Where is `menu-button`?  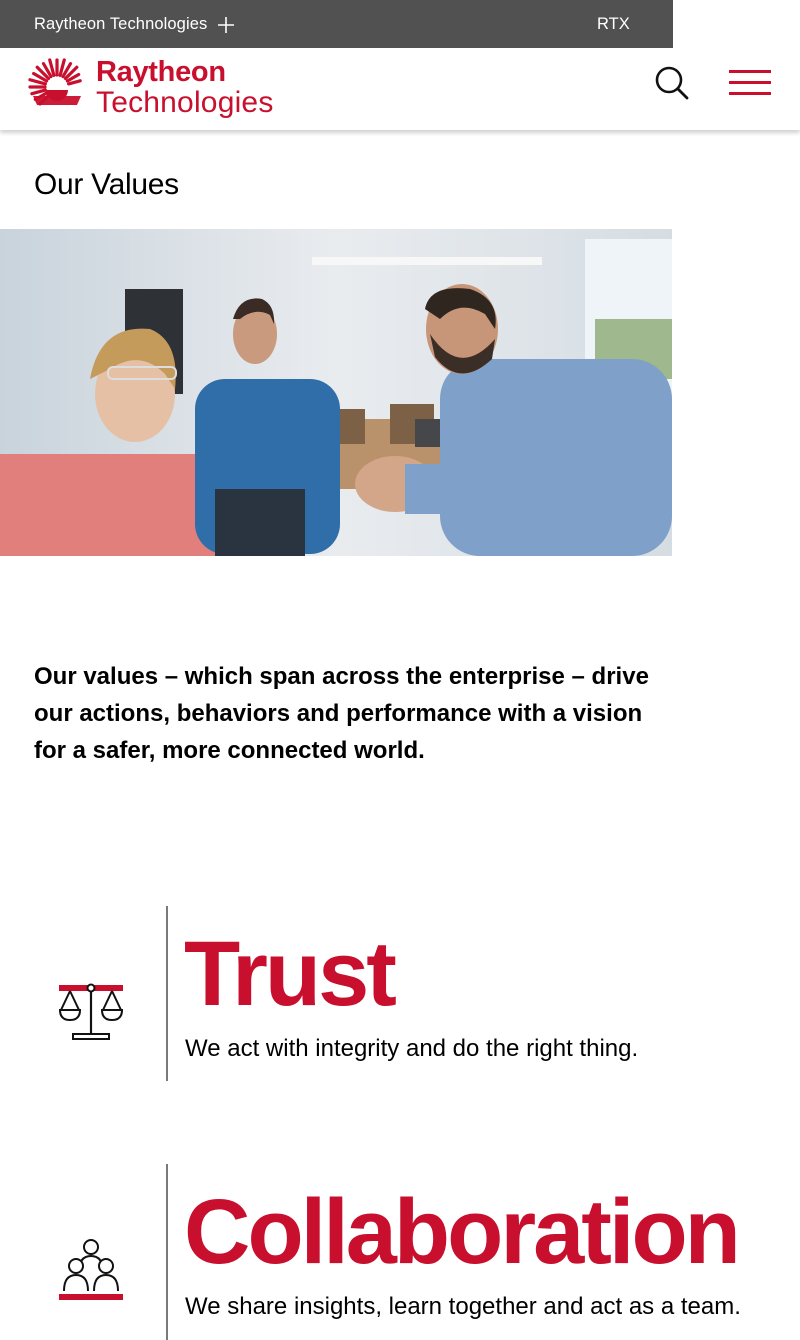
menu-button is located at coordinates (750, 83).